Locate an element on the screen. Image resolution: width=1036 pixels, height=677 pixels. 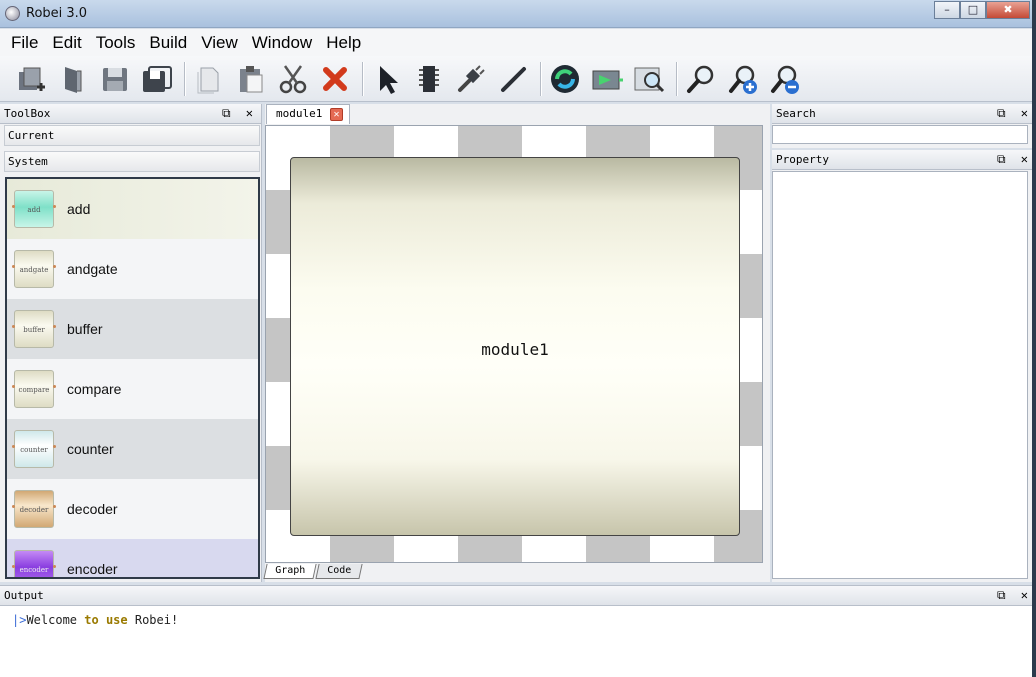
component-chip-icon: encoder is located at coordinates (34, 563).